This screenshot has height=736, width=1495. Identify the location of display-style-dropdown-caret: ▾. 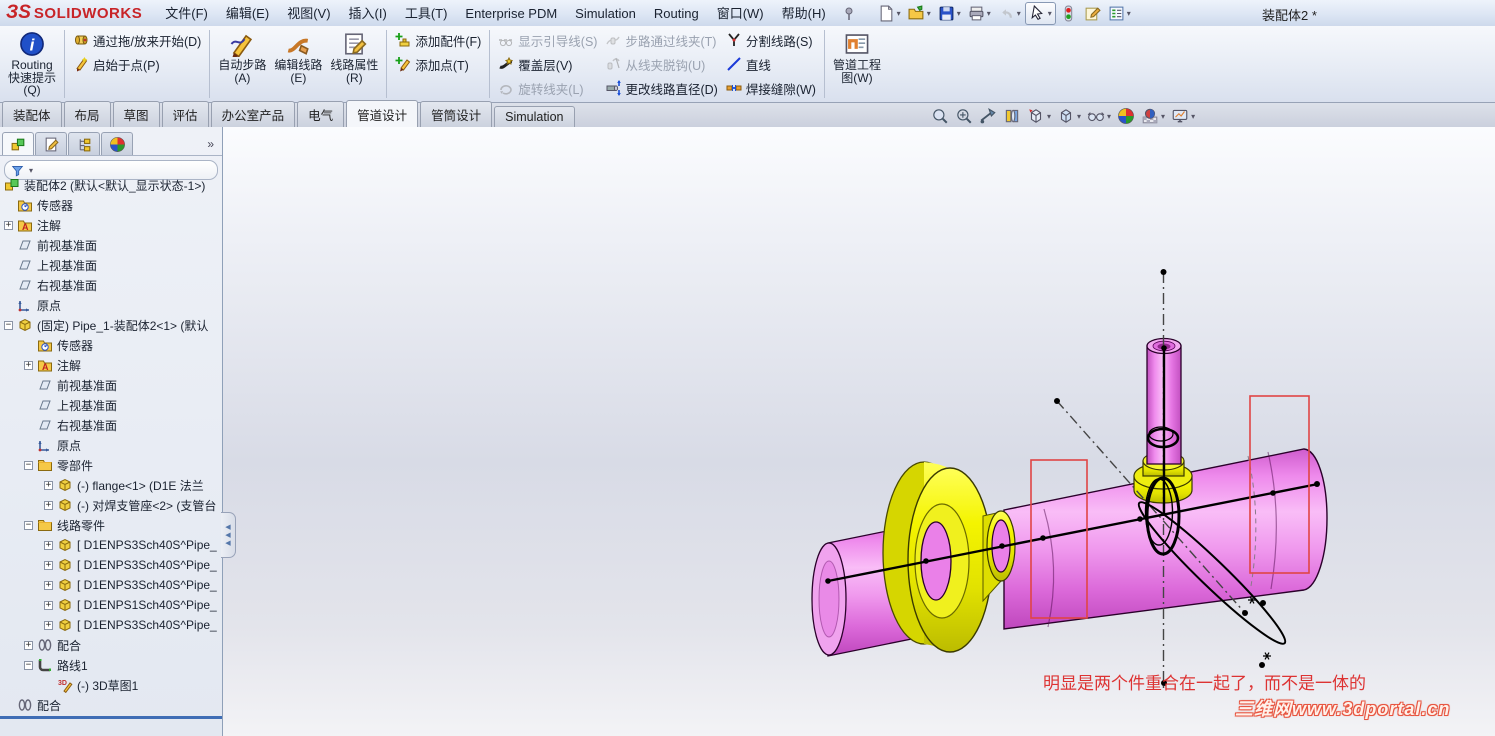
(1079, 116).